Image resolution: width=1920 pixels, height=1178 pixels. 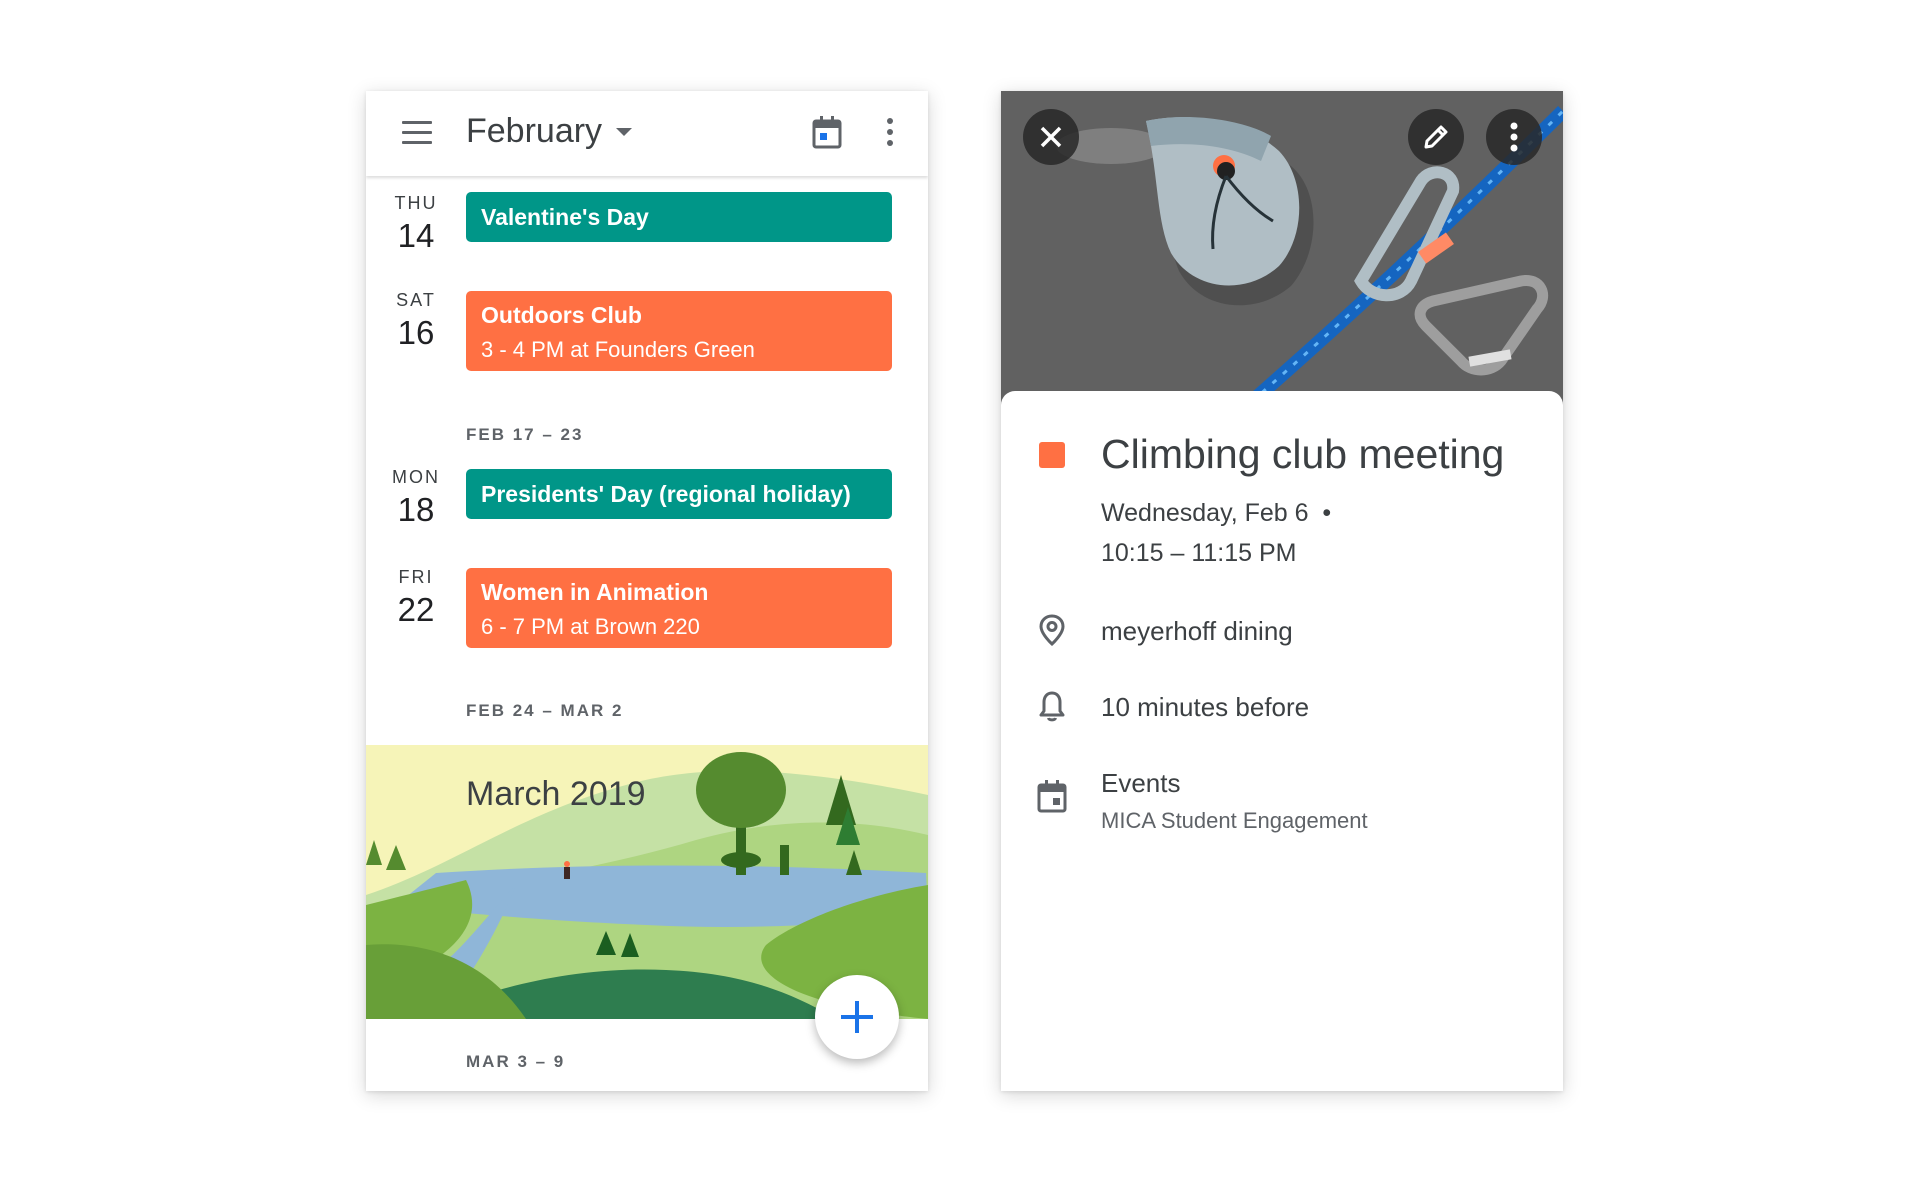 I want to click on day-label: THU 14, so click(x=416, y=224).